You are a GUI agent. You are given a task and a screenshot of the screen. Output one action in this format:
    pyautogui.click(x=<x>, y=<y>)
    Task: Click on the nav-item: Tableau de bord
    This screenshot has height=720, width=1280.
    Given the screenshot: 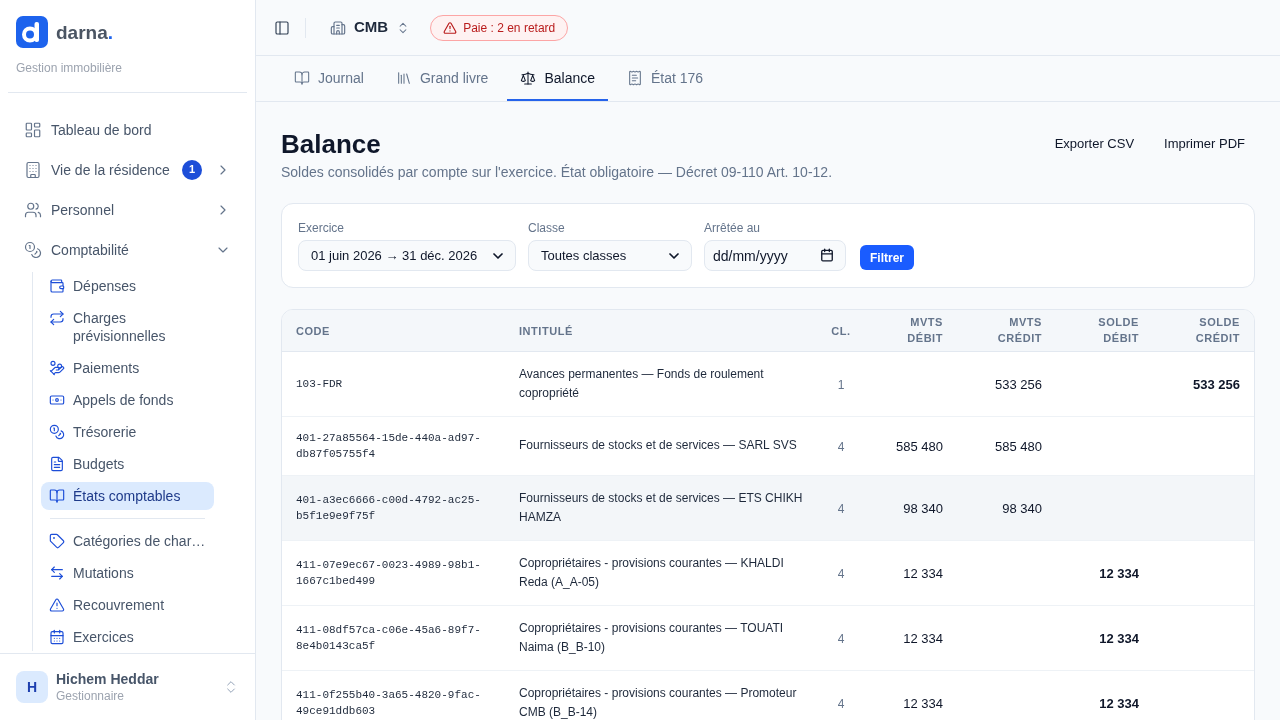 What is the action you would take?
    pyautogui.click(x=127, y=130)
    